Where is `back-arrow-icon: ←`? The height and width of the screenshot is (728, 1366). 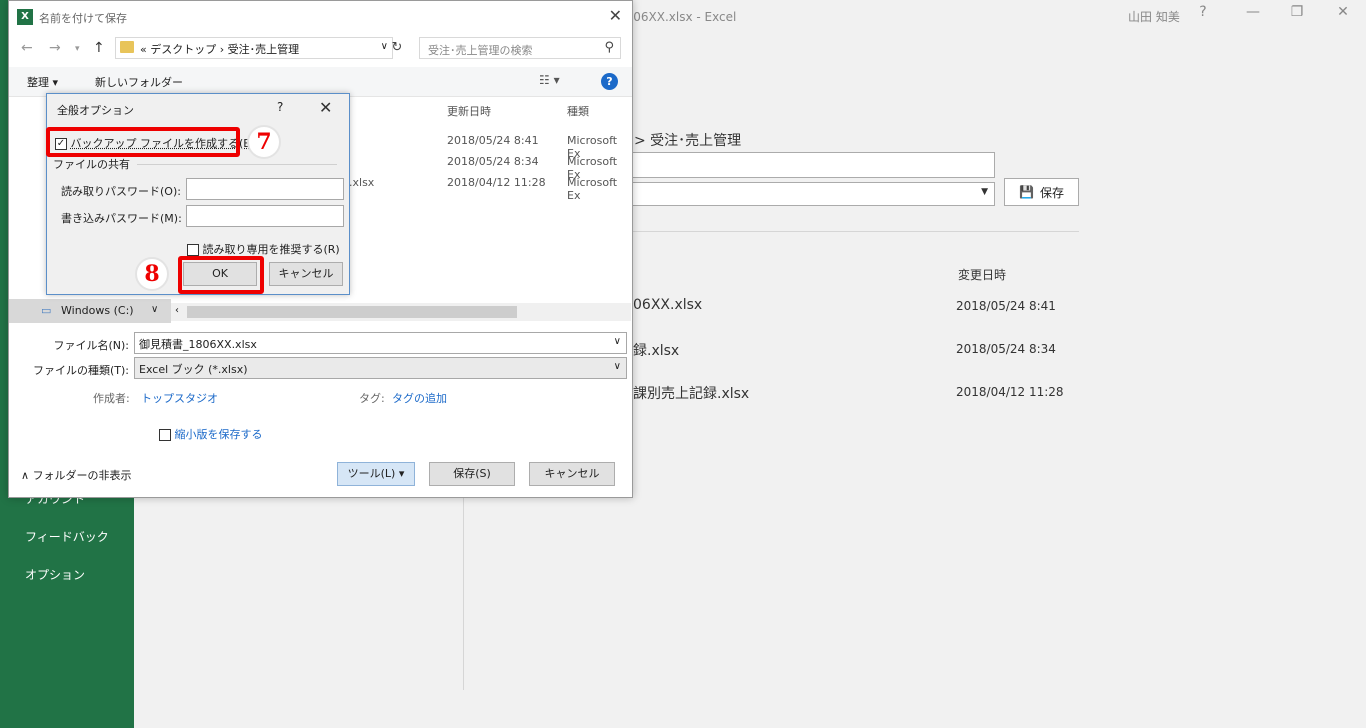 back-arrow-icon: ← is located at coordinates (27, 48).